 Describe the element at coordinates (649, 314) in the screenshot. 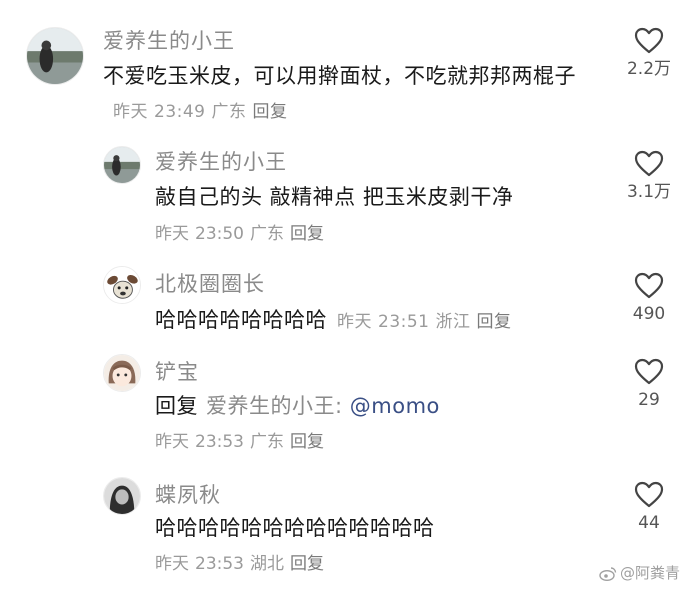

I see `like-count: 490` at that location.